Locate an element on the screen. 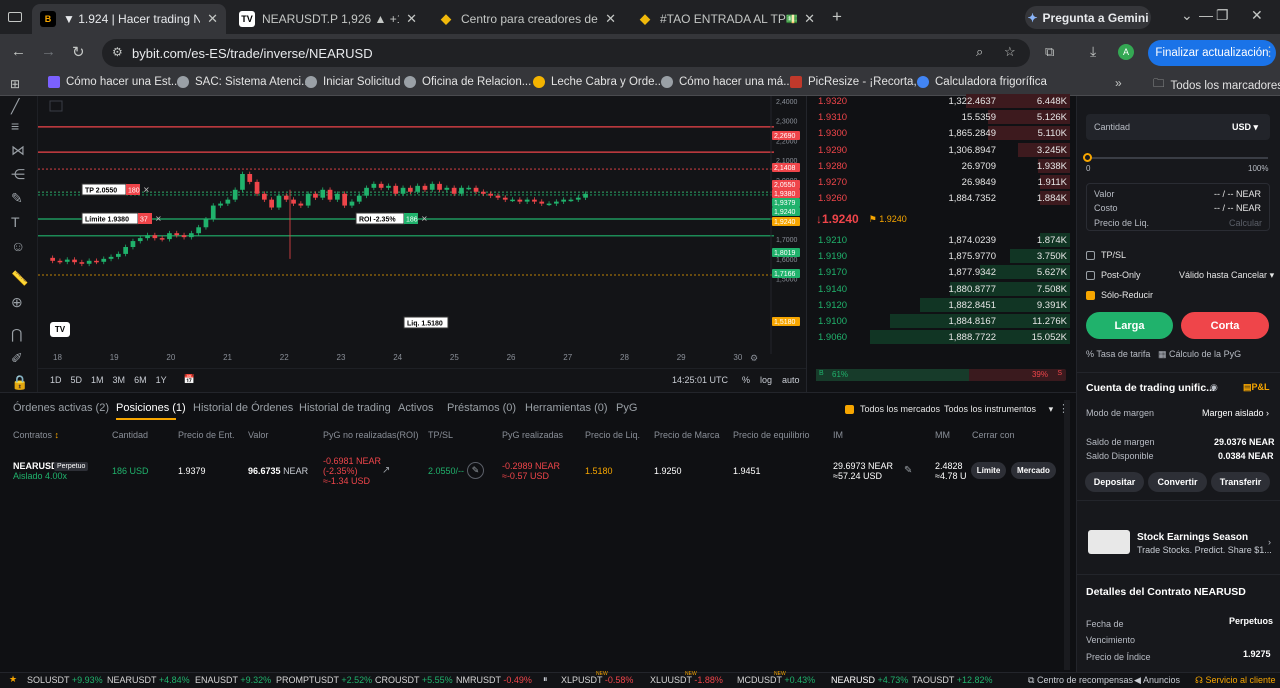 The width and height of the screenshot is (1280, 688). ticker-item: TAOUSDT +12.82% is located at coordinates (952, 680).